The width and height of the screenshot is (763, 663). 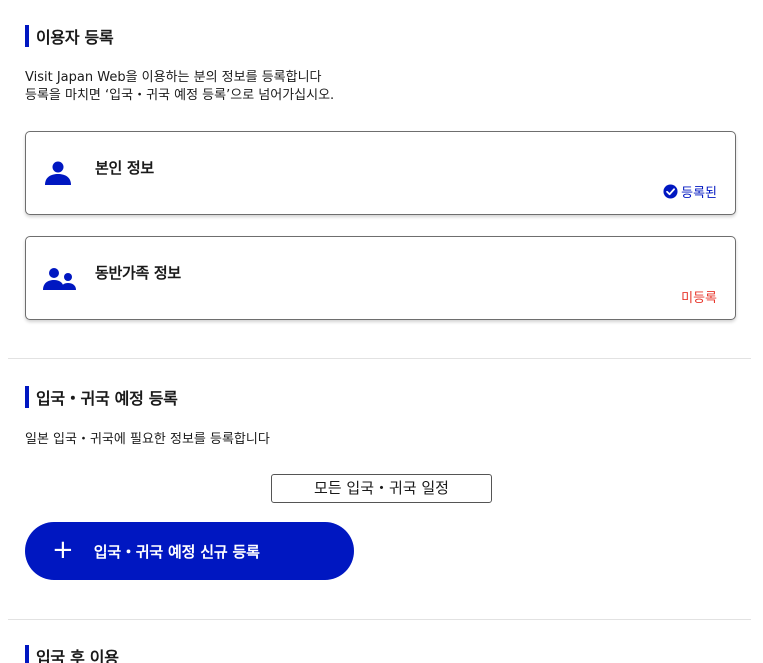 What do you see at coordinates (75, 37) in the screenshot?
I see `user-registration-title: 이용자 등록` at bounding box center [75, 37].